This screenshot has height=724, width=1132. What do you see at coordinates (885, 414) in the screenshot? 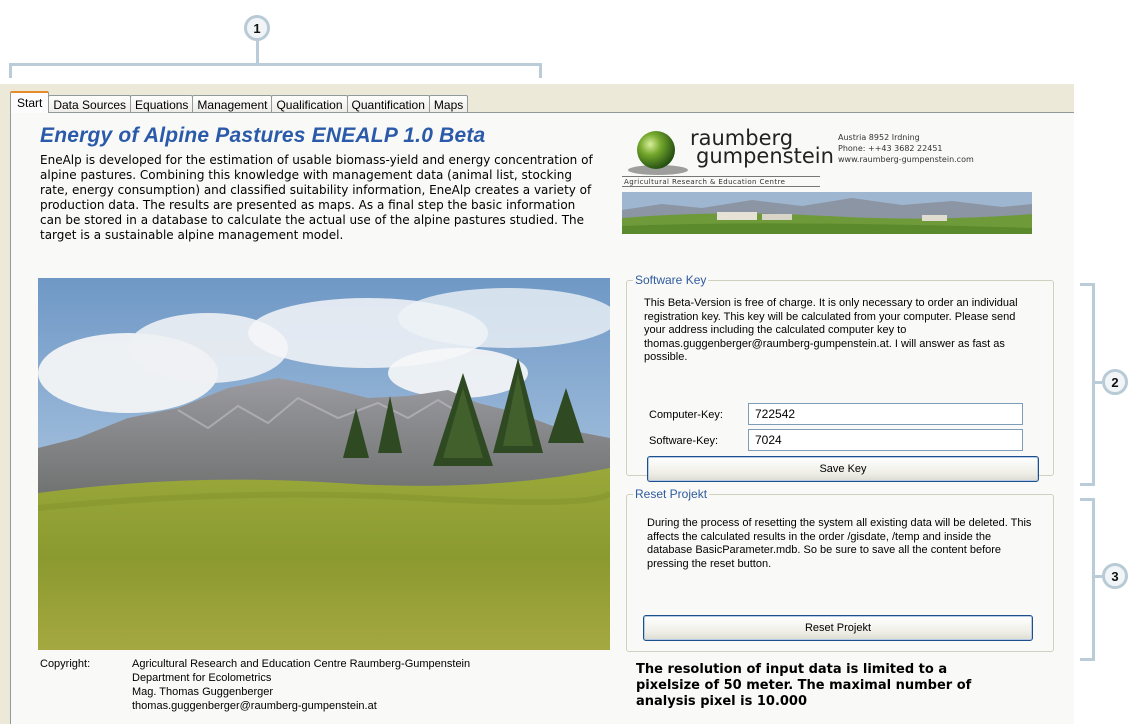
I see `computer-key-input: 722542` at bounding box center [885, 414].